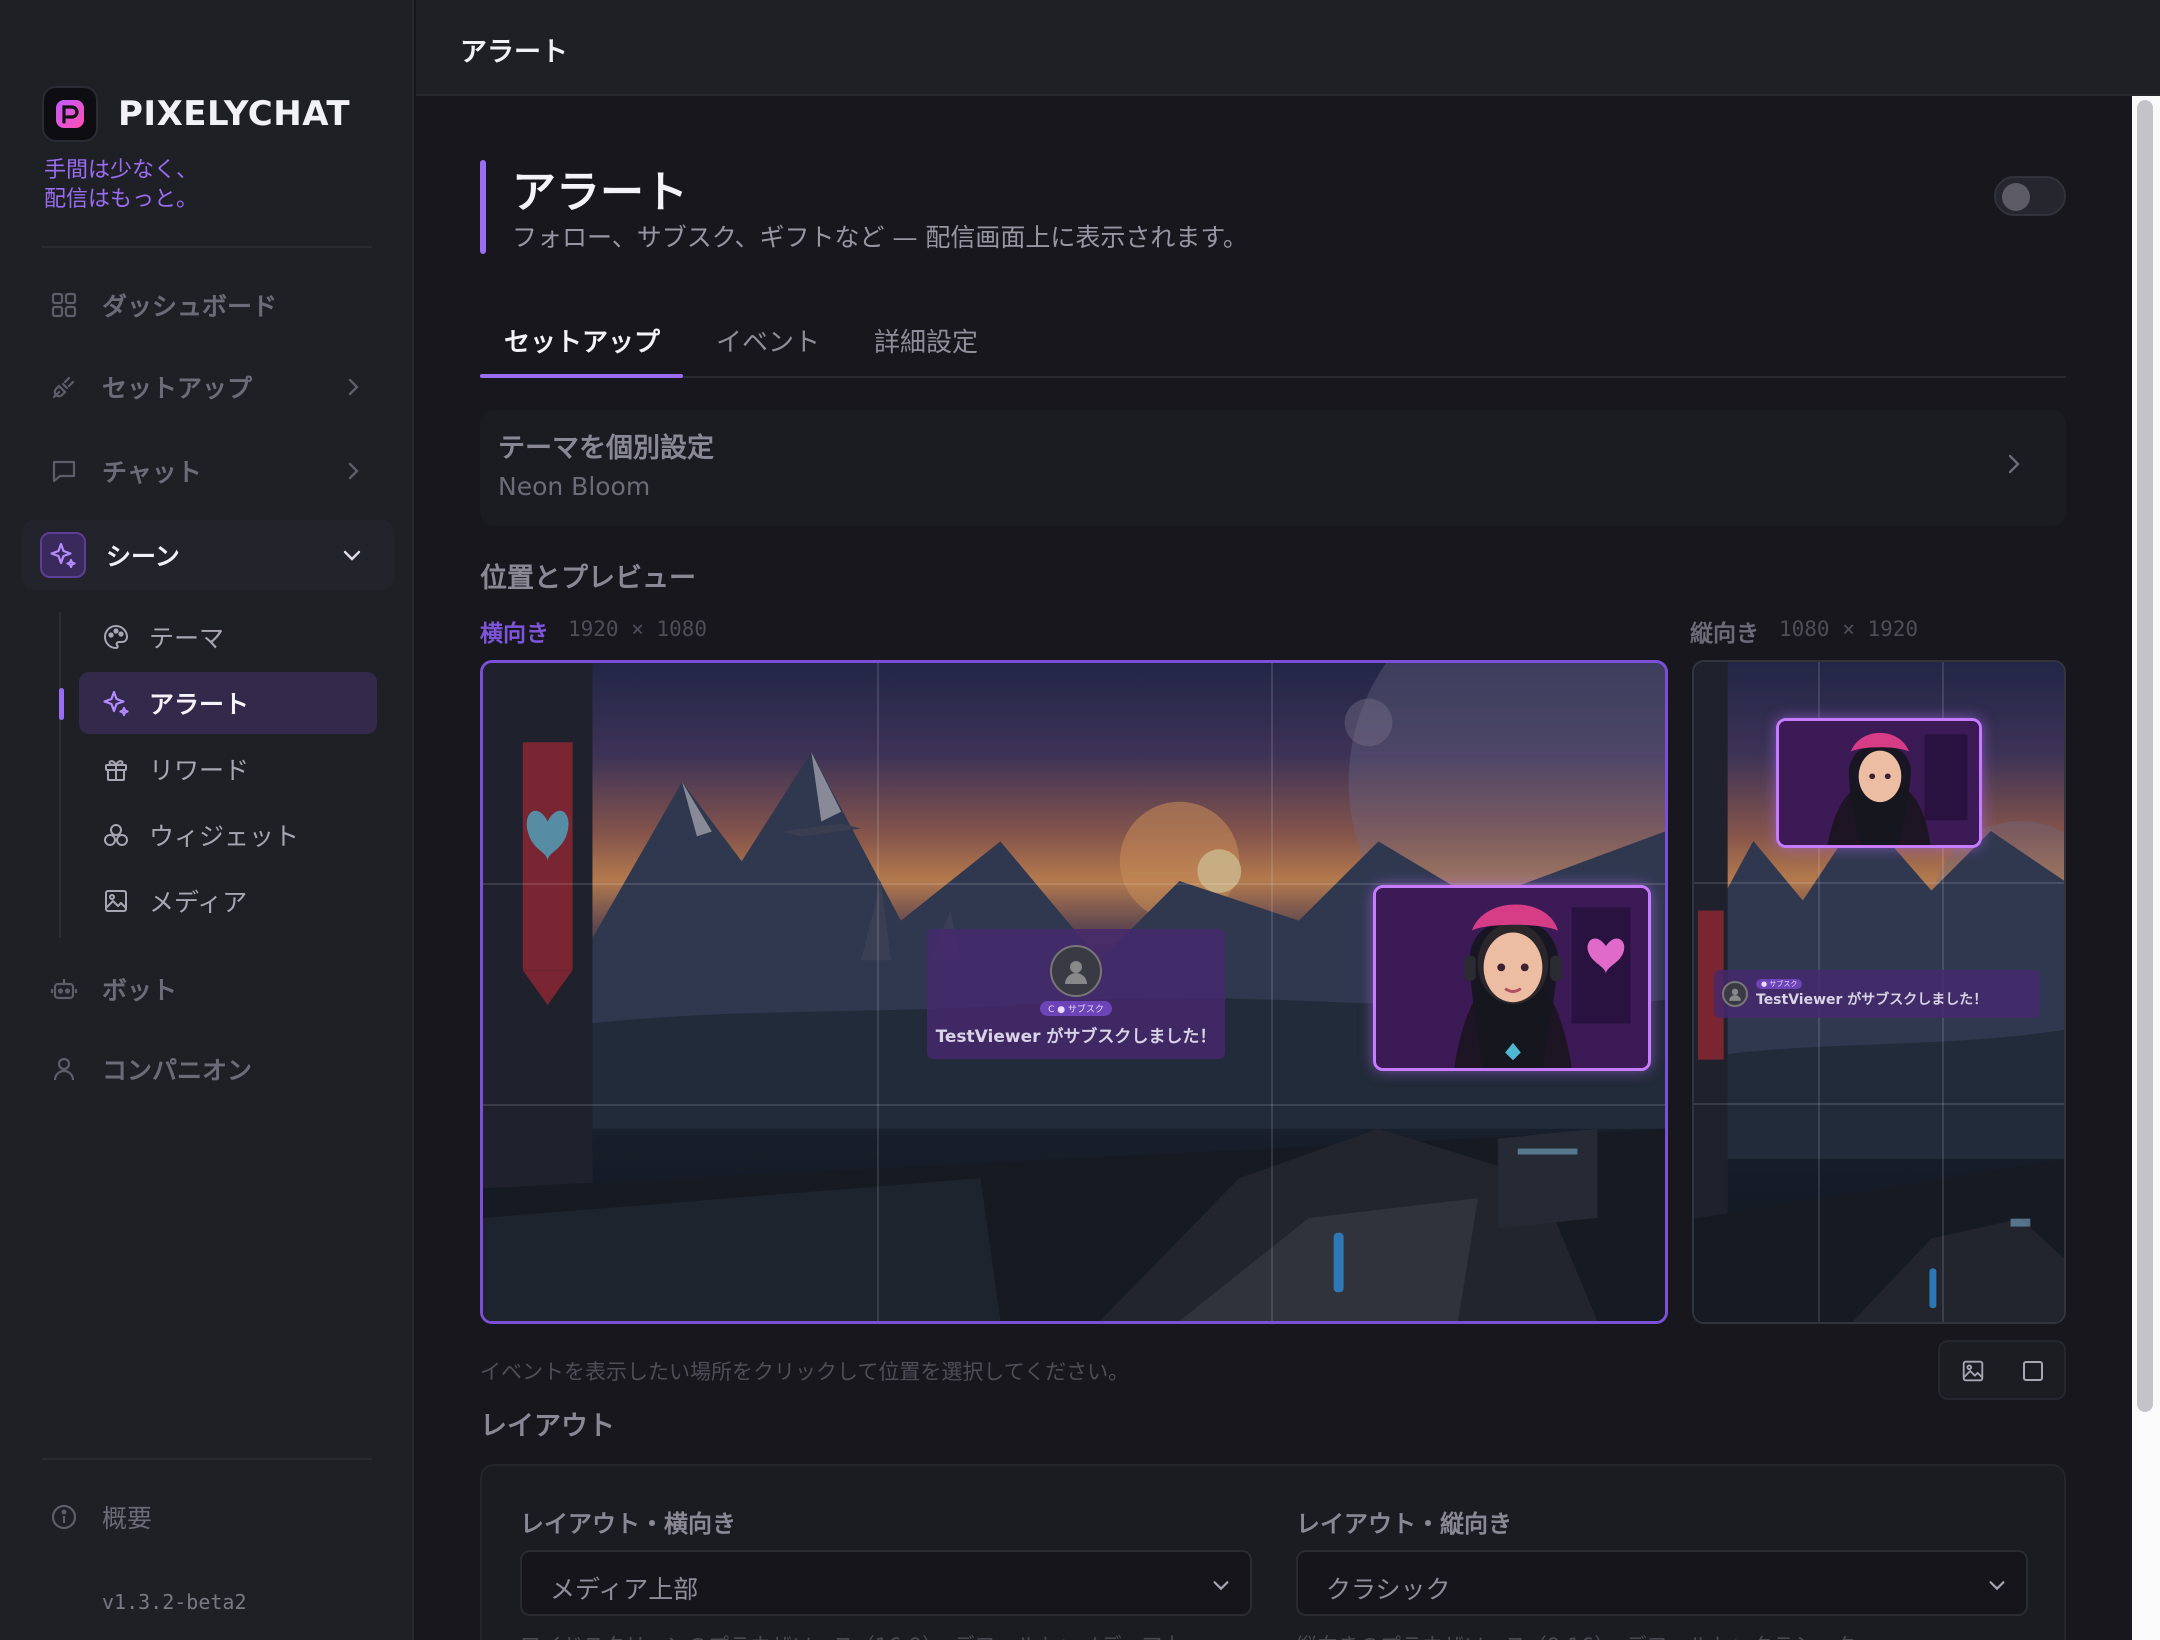 Image resolution: width=2160 pixels, height=1640 pixels. I want to click on chat-bubble-icon, so click(64, 471).